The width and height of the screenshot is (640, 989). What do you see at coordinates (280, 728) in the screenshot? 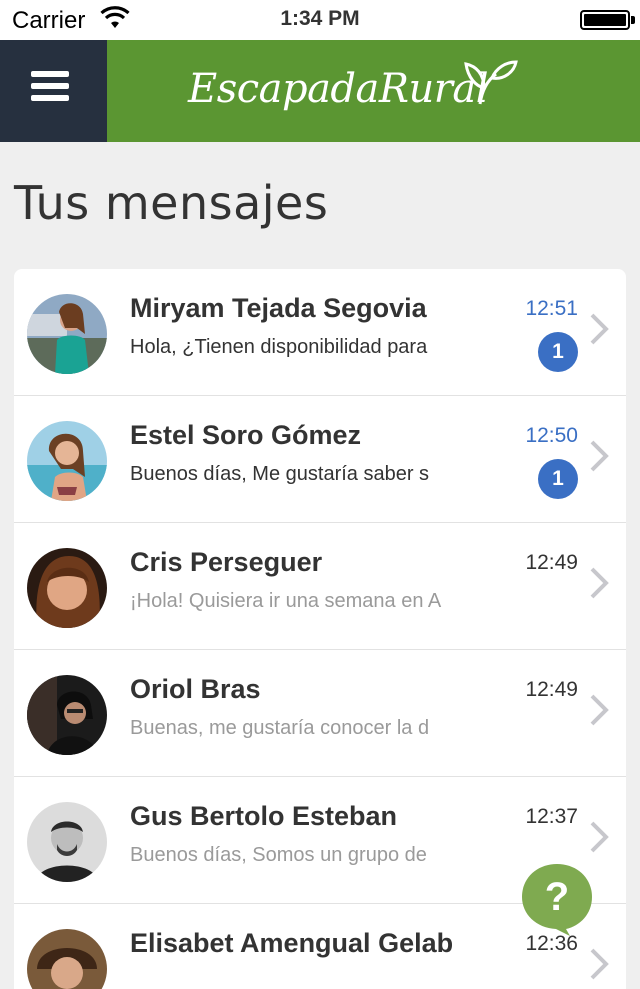
I see `message-preview: Buenas, me gustaría conocer la d` at bounding box center [280, 728].